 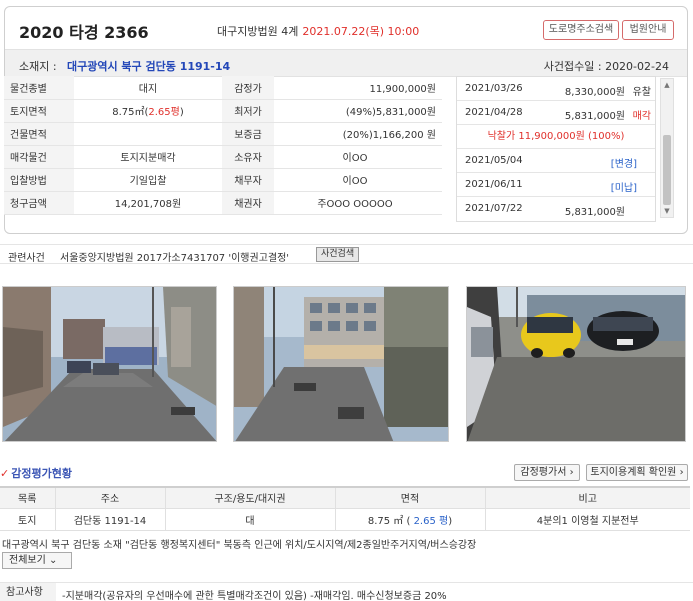 I want to click on address-label: 소재지 :, so click(x=38, y=66).